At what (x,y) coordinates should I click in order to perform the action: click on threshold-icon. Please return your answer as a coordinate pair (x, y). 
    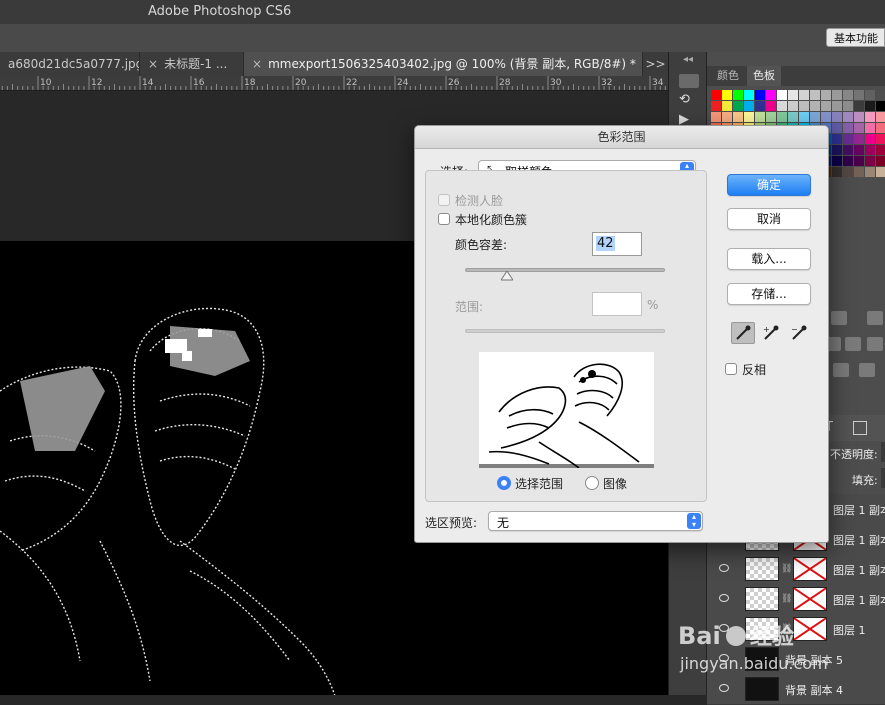
    Looking at the image, I should click on (867, 370).